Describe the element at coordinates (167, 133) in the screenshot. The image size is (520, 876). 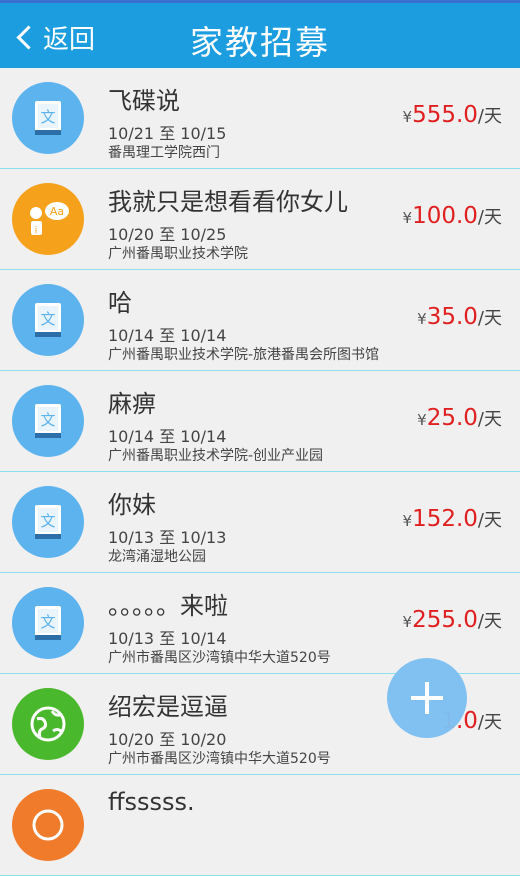
I see `listing-dates: 10/21 至 10/15` at that location.